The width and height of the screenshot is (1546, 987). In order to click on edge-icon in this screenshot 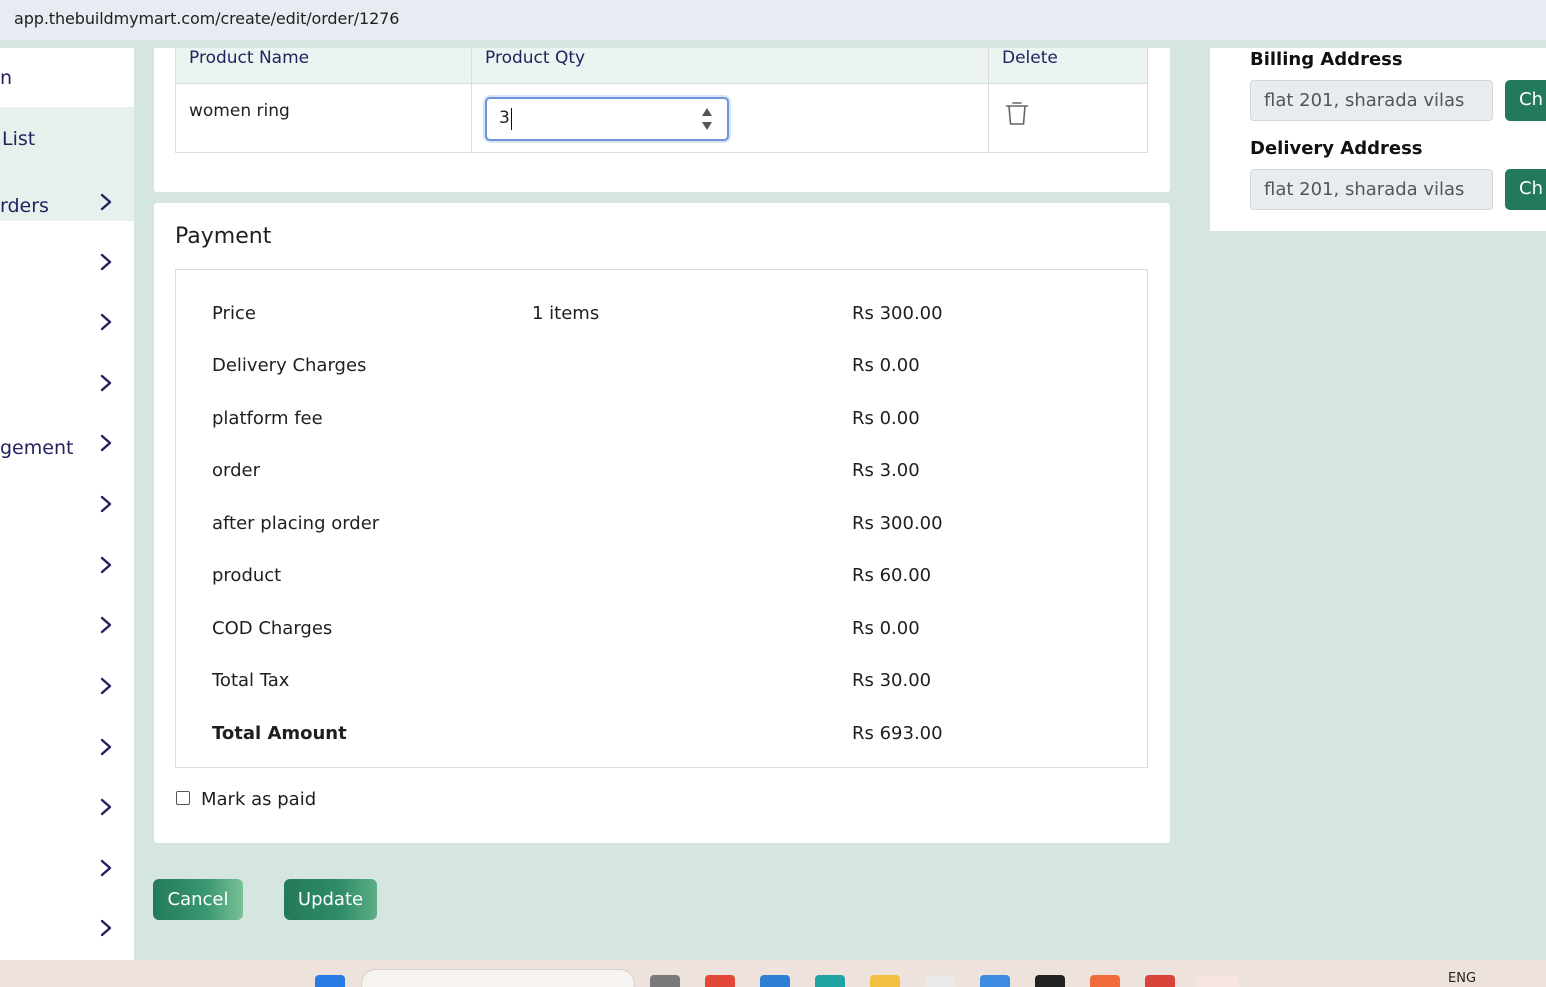, I will do `click(830, 981)`.